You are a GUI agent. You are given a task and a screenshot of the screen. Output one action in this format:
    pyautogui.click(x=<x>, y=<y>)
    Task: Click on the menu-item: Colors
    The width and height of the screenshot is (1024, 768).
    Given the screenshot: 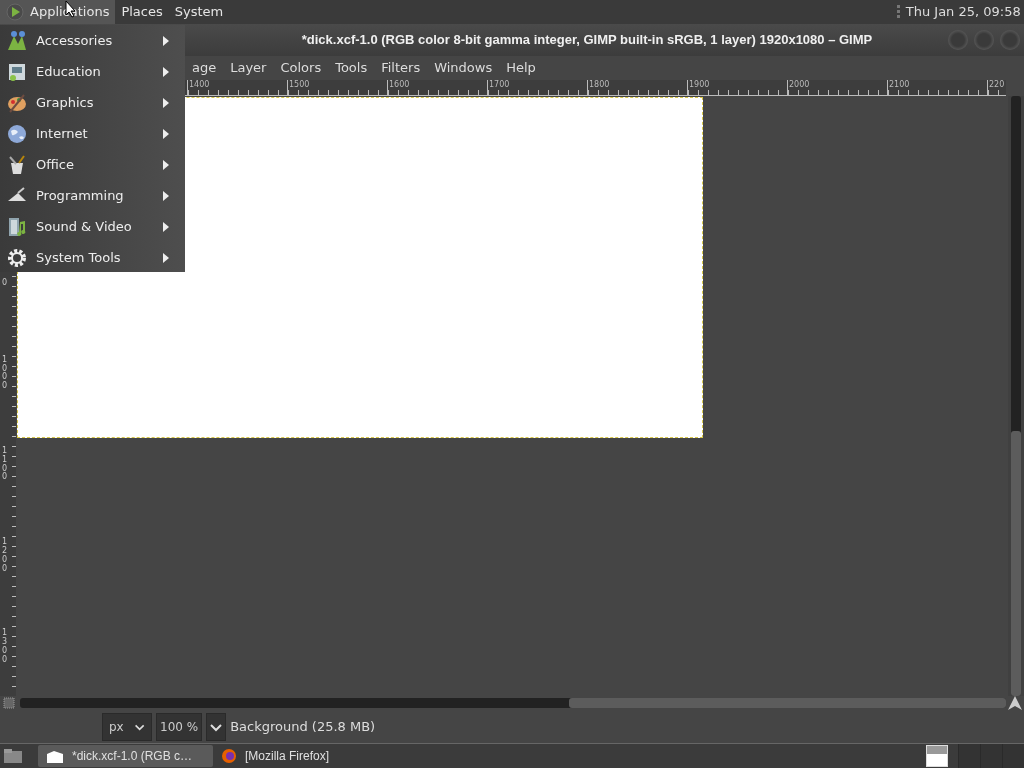 What is the action you would take?
    pyautogui.click(x=301, y=68)
    